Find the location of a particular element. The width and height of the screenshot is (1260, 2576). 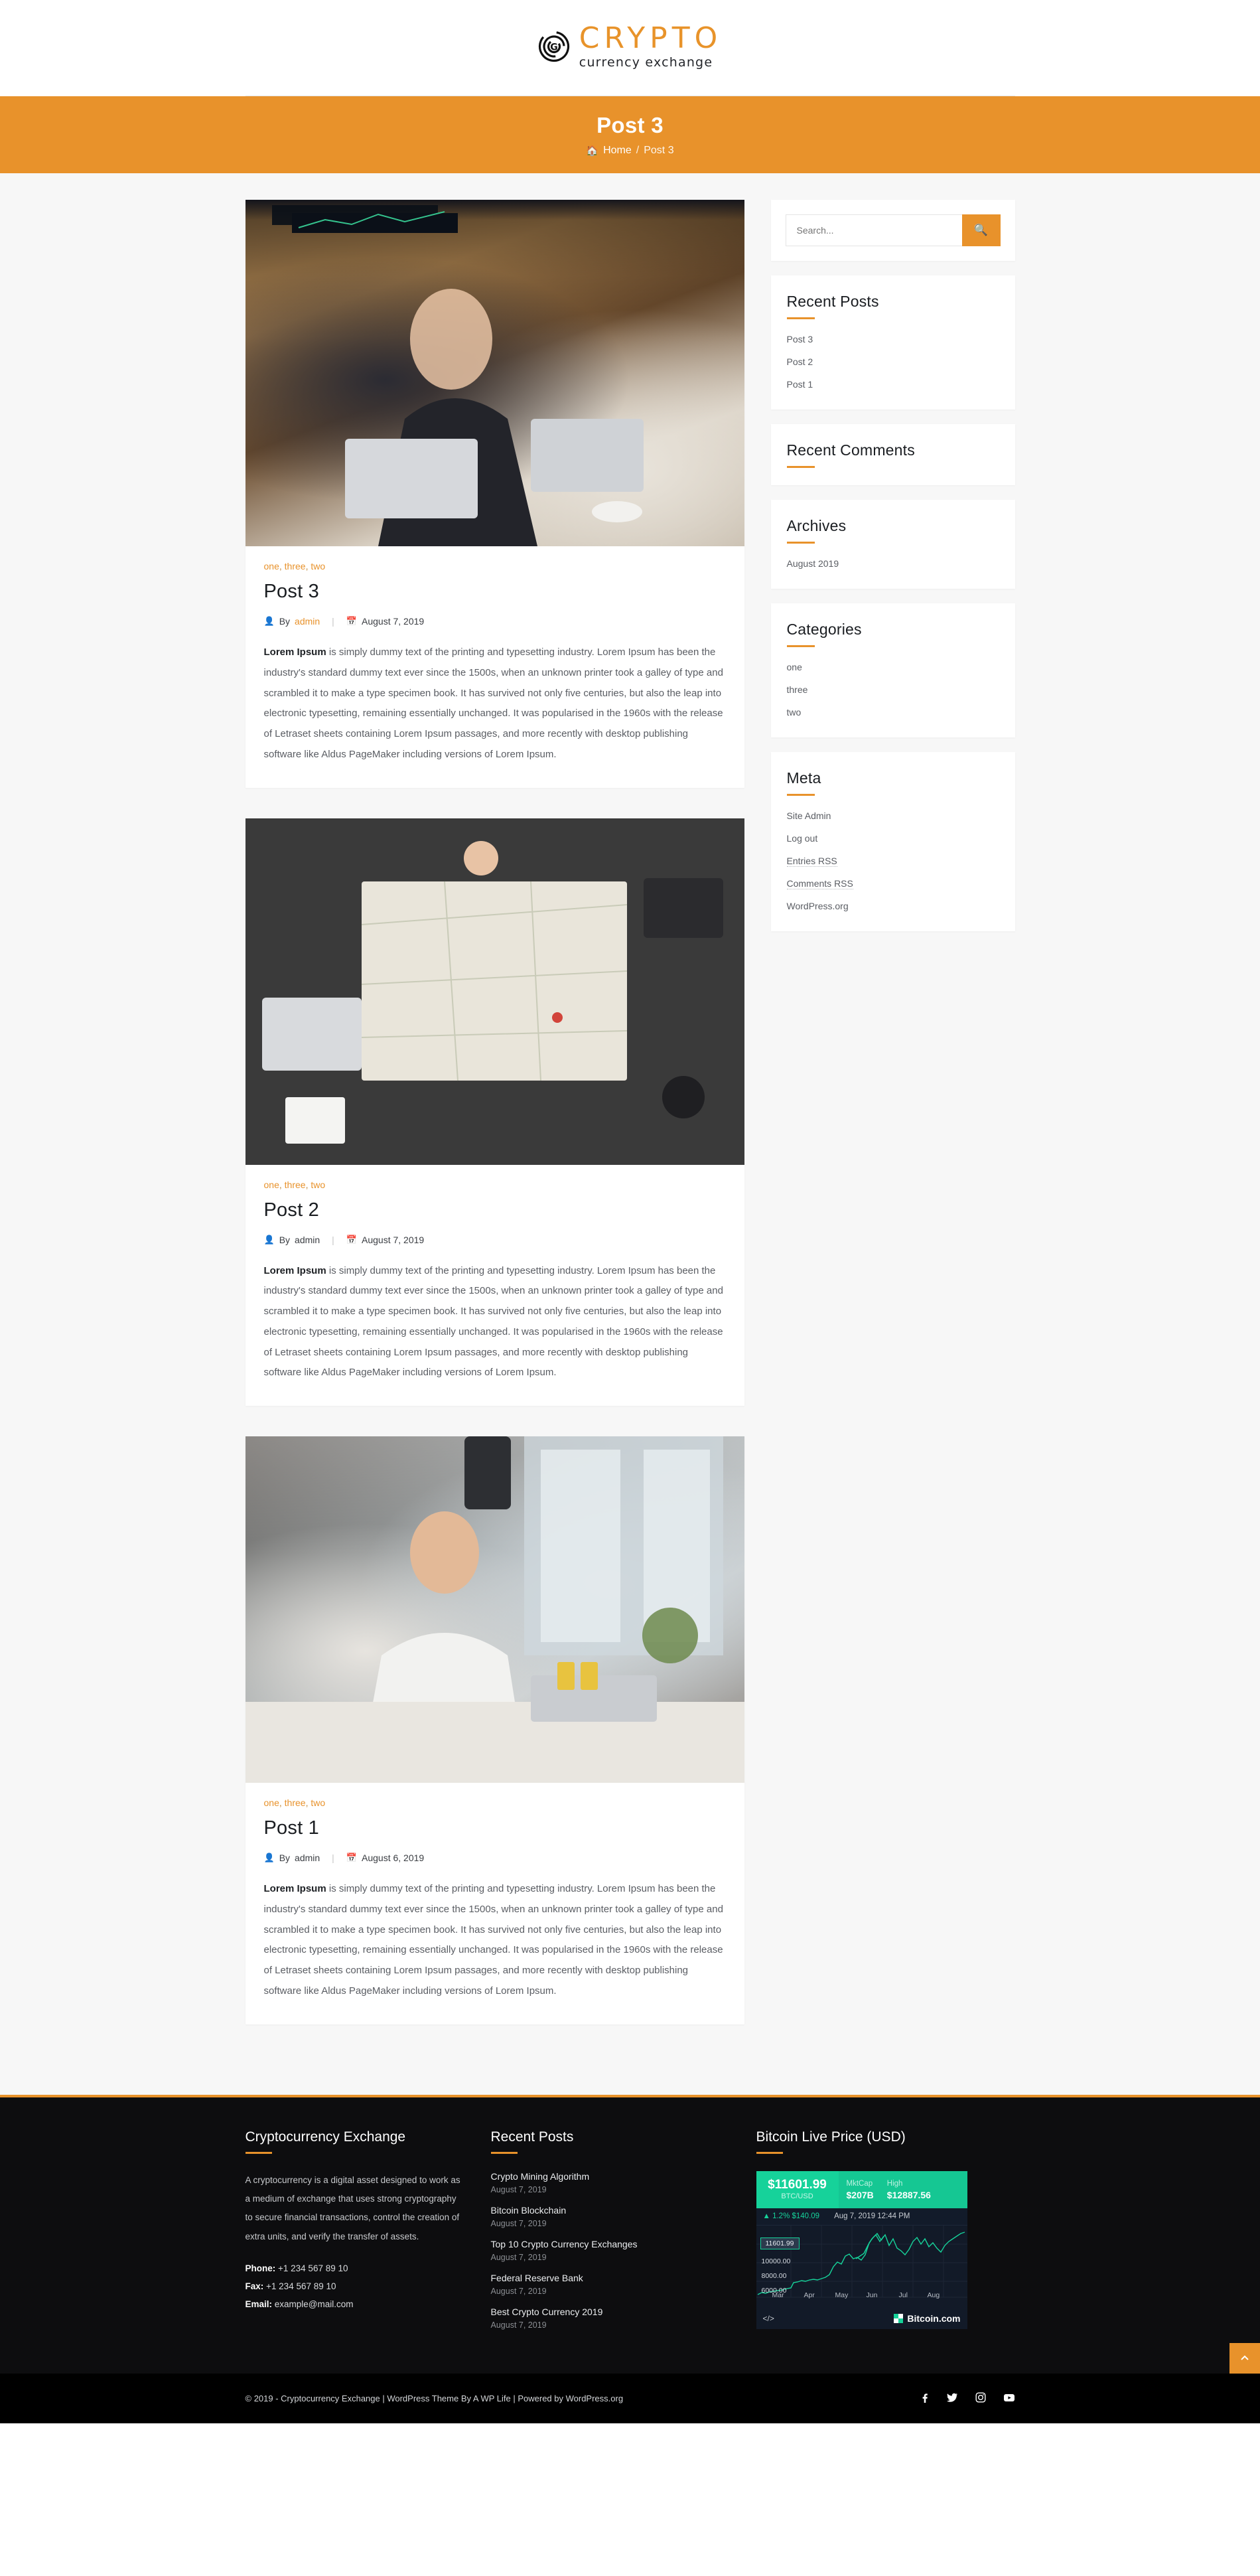

youtube-icon is located at coordinates (1009, 2399).